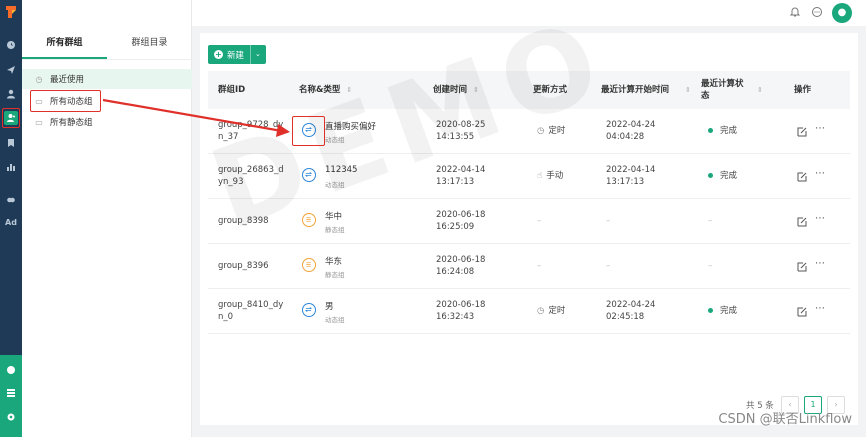 The height and width of the screenshot is (437, 866). Describe the element at coordinates (11, 12) in the screenshot. I see `app-logo-icon` at that location.